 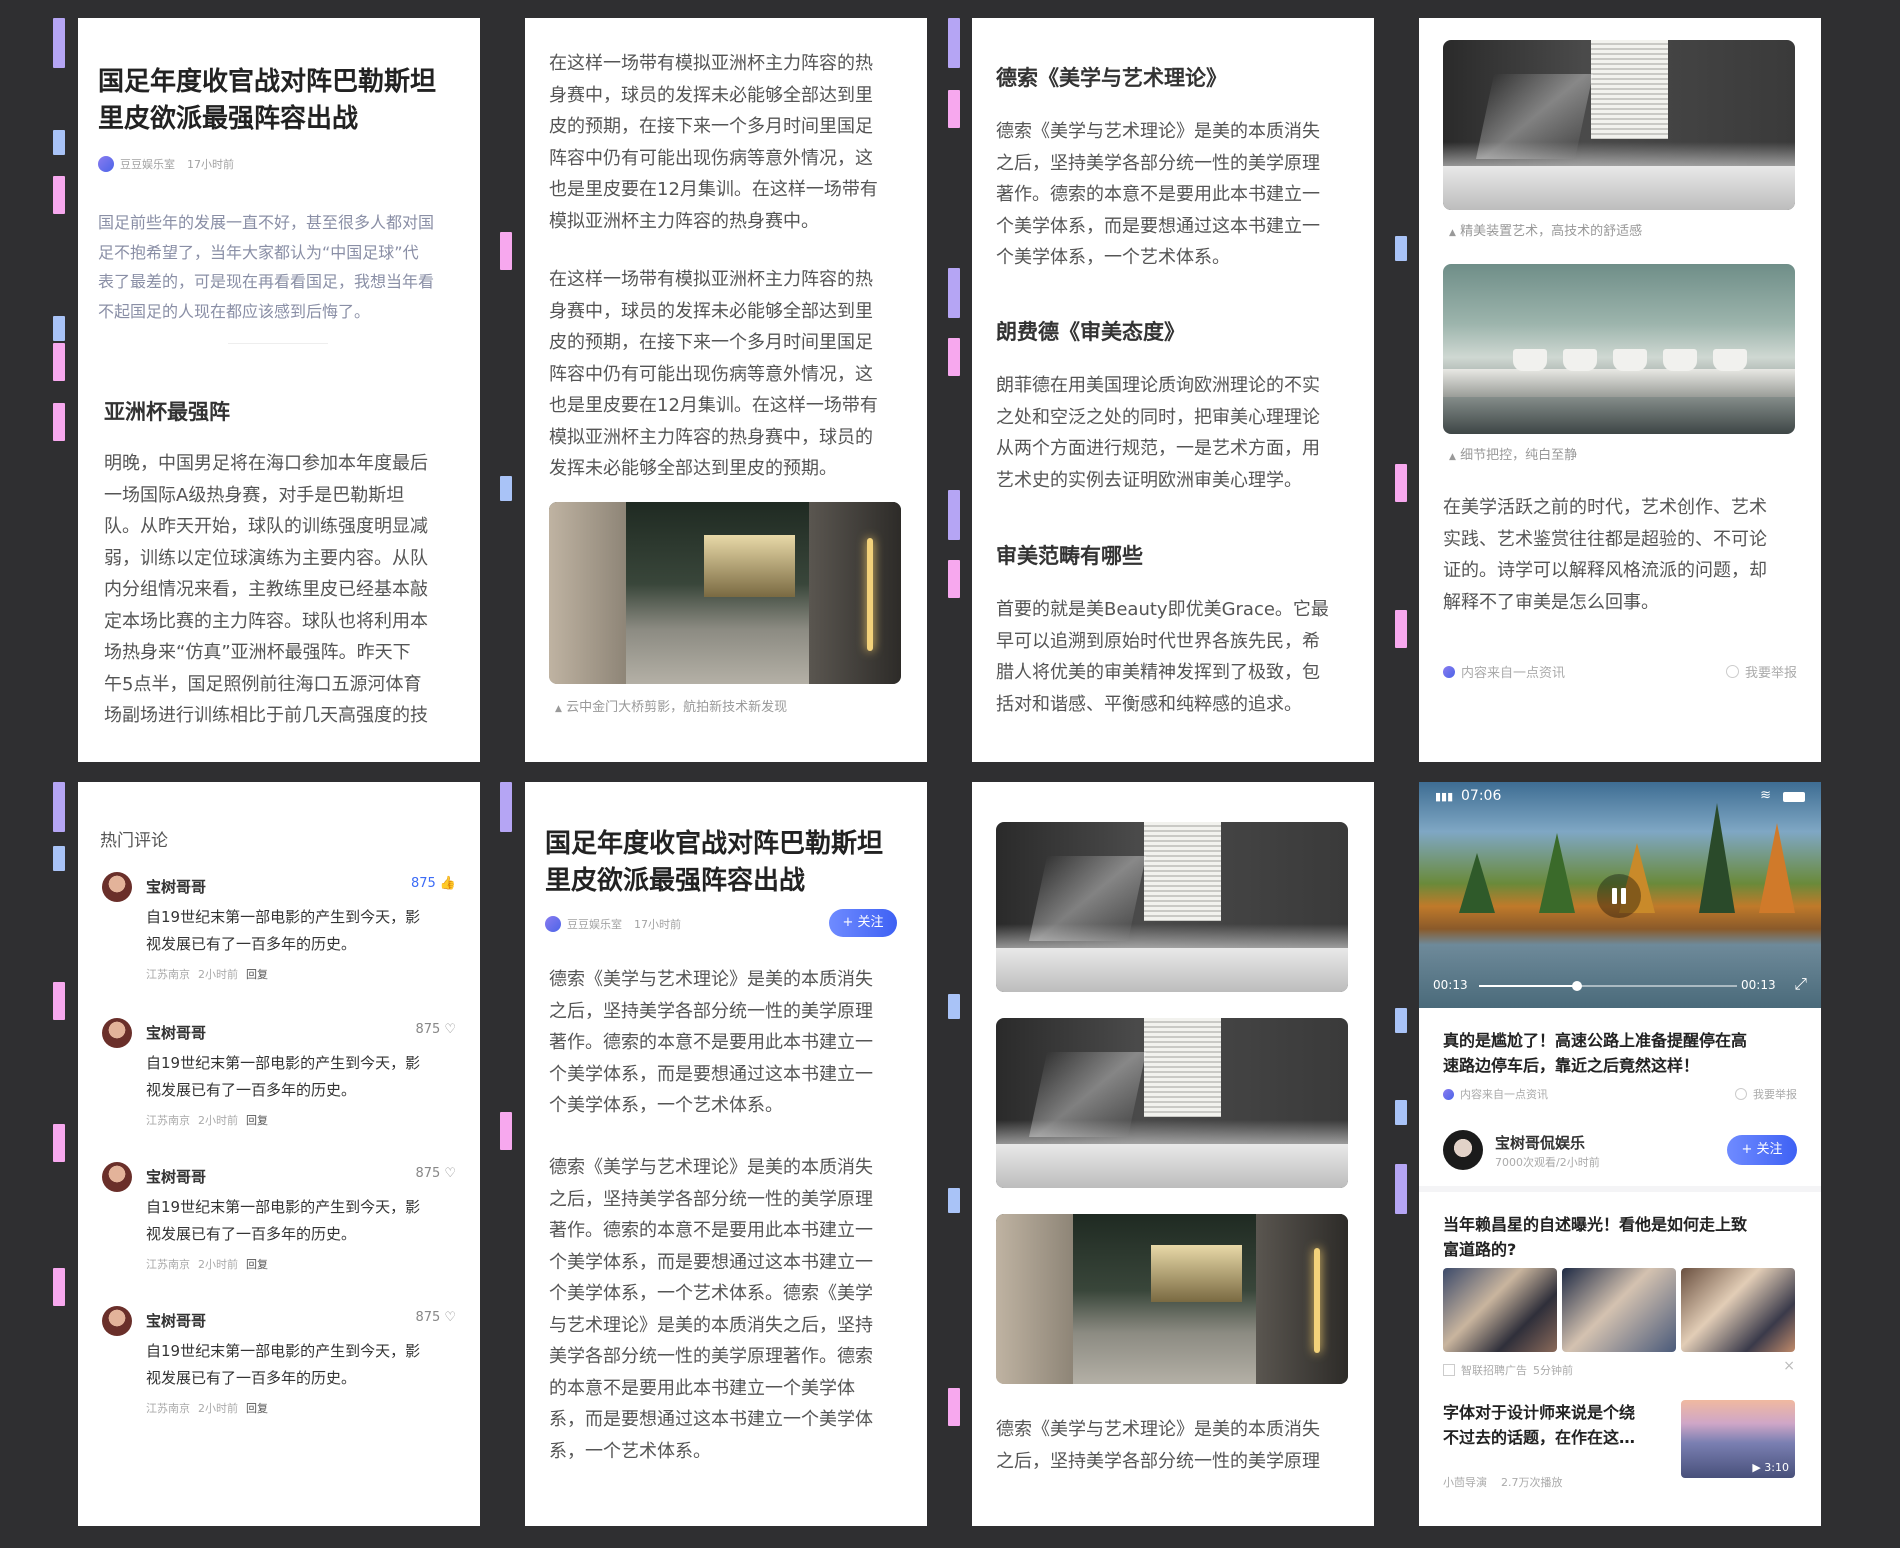 I want to click on pause-button, so click(x=1619, y=896).